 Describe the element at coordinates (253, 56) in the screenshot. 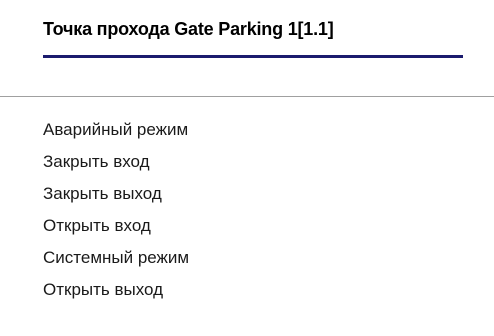

I see `title-underline` at that location.